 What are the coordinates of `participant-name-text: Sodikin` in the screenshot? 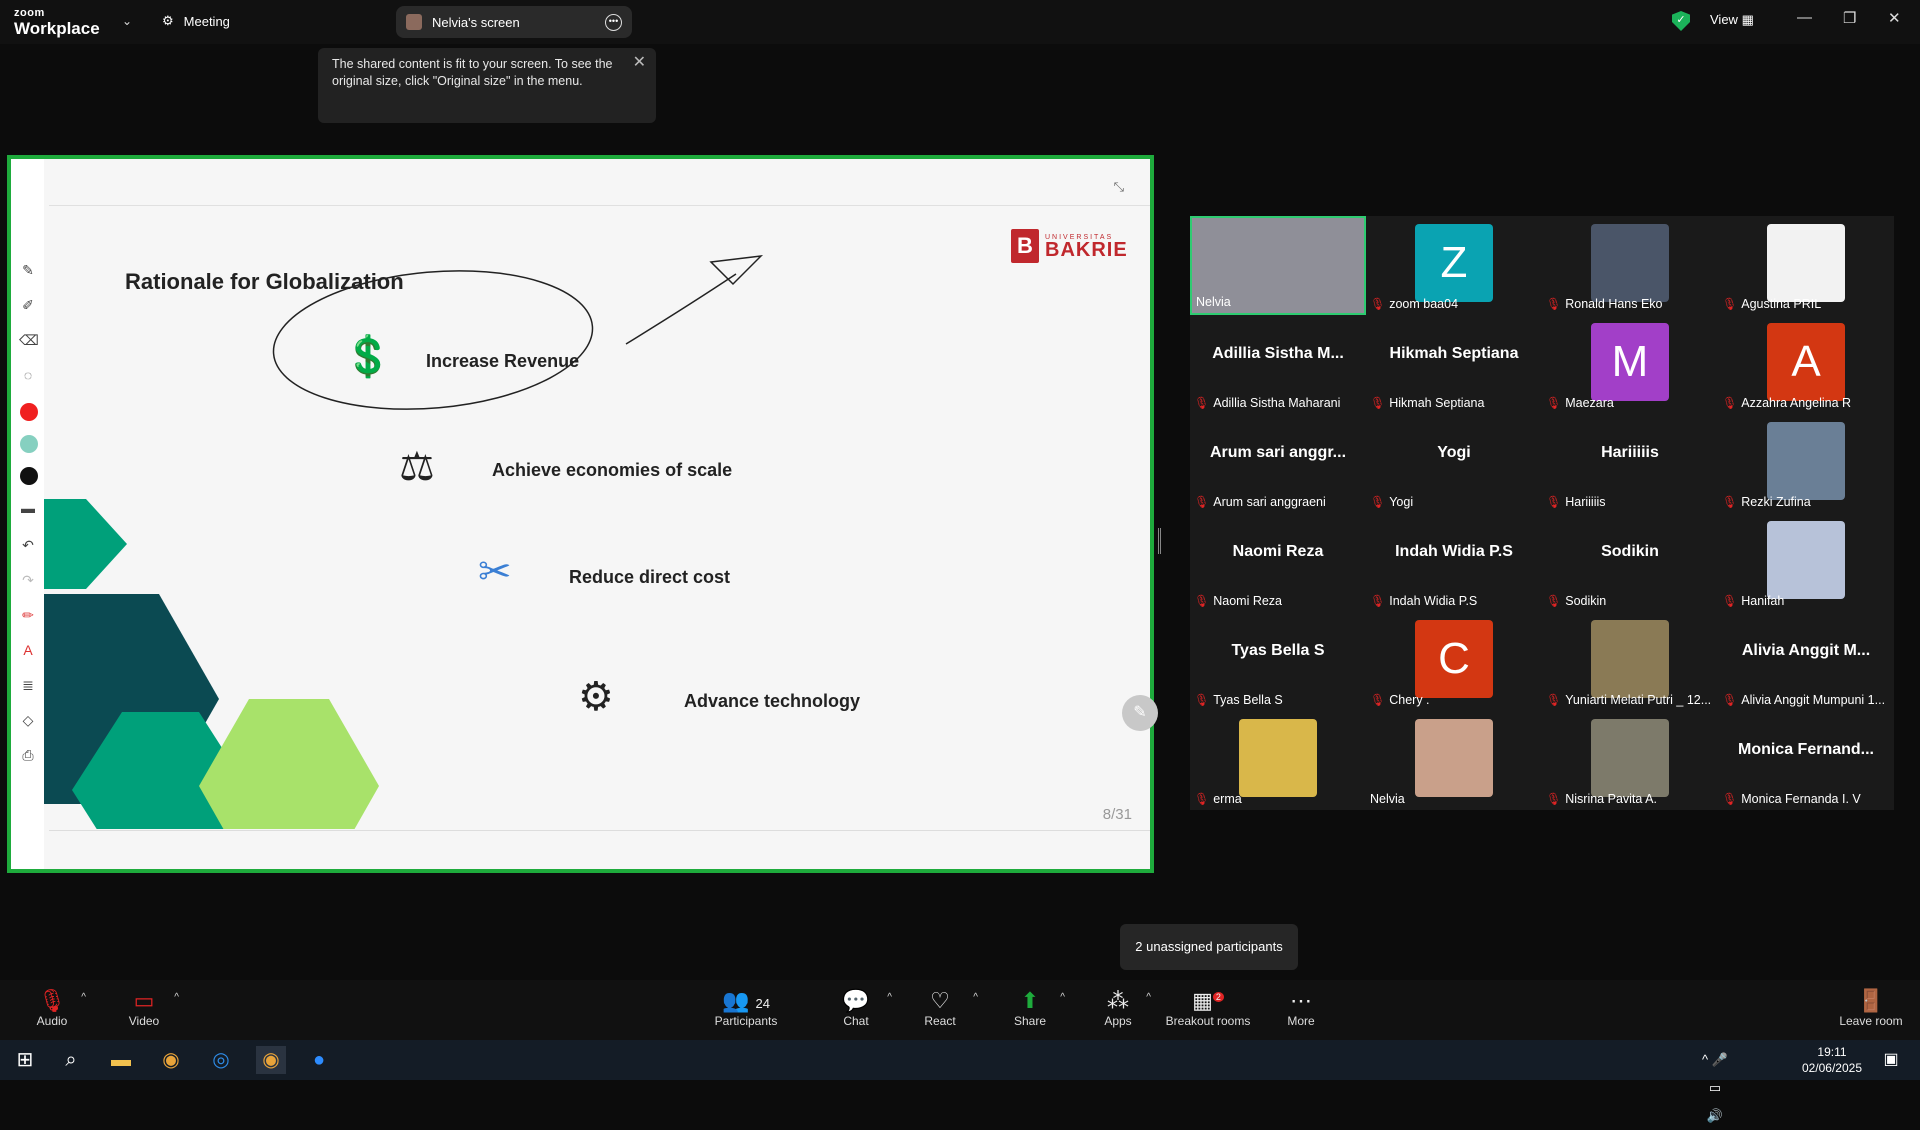 It's located at (1586, 601).